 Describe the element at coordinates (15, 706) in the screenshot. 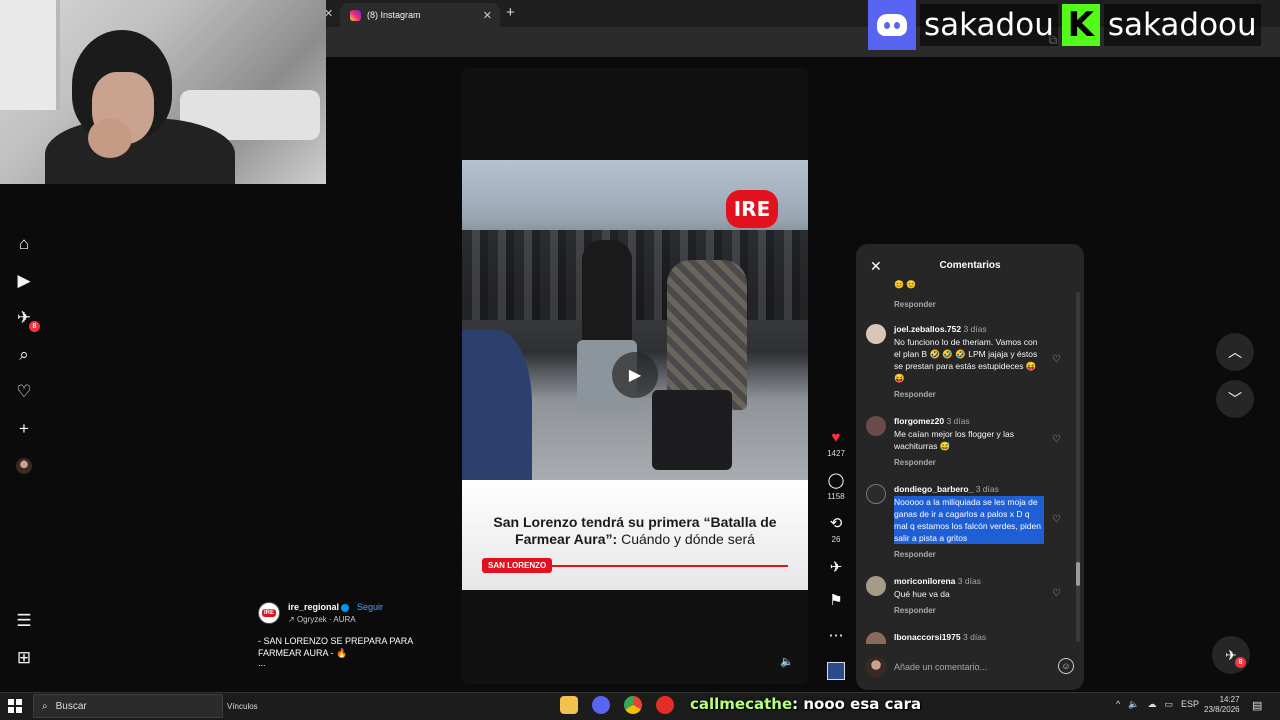

I see `windows-start-icon` at that location.